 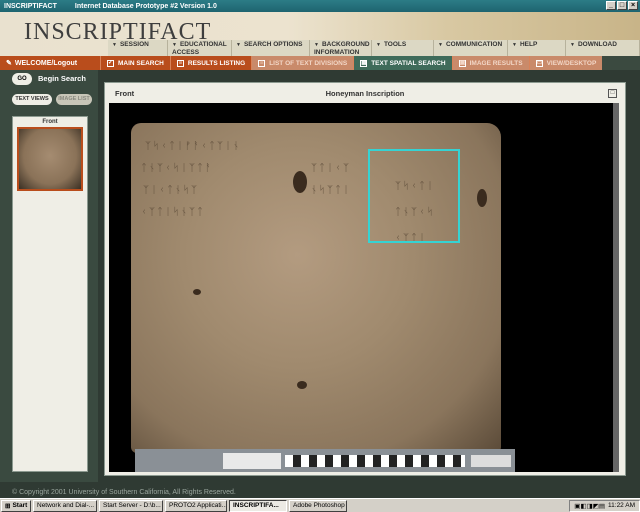 I want to click on image-icon: ▣, so click(x=462, y=63).